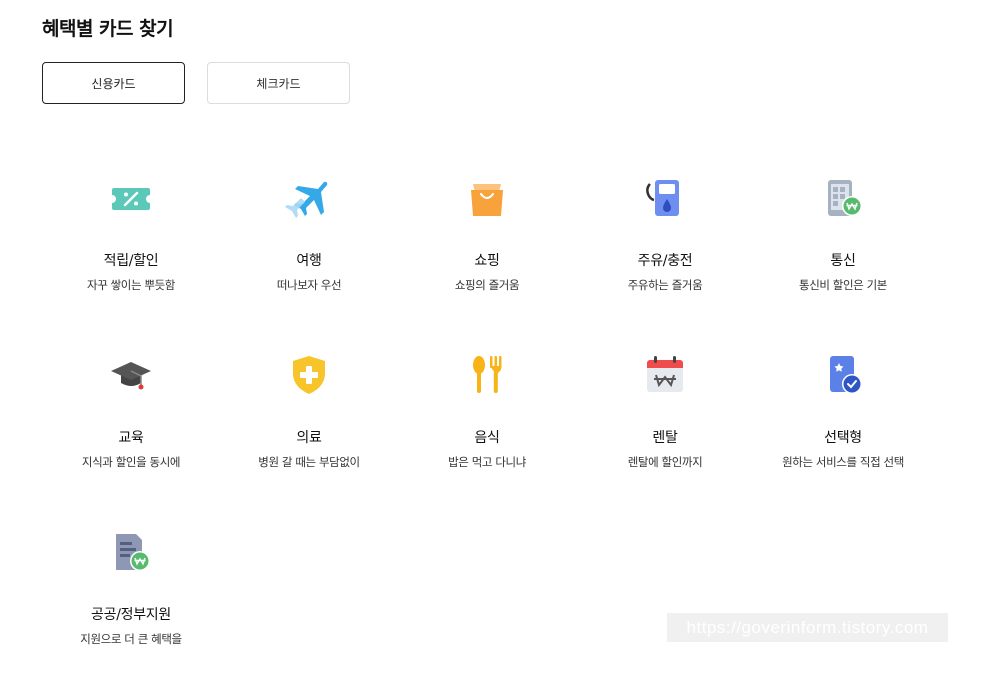  What do you see at coordinates (309, 375) in the screenshot?
I see `medical-shield-icon` at bounding box center [309, 375].